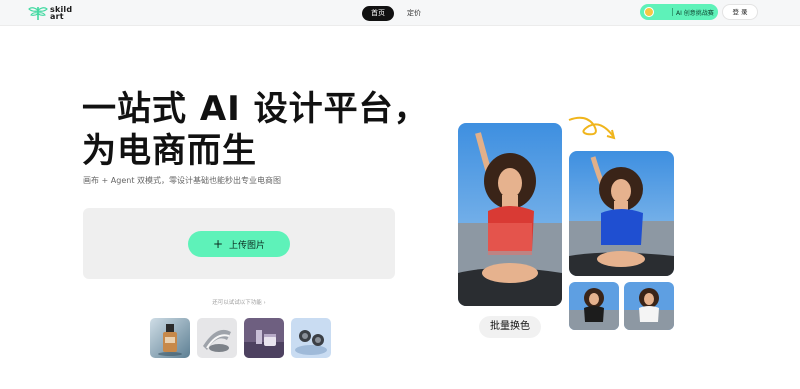 The width and height of the screenshot is (800, 389). Describe the element at coordinates (38, 13) in the screenshot. I see `dragonfly-logo-icon` at that location.